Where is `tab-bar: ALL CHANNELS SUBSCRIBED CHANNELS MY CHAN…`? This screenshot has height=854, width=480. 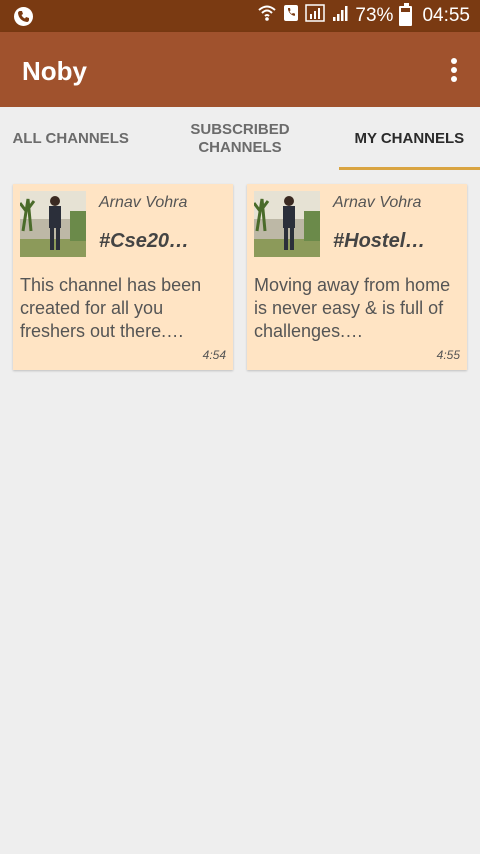
tab-bar: ALL CHANNELS SUBSCRIBED CHANNELS MY CHAN… is located at coordinates (240, 138).